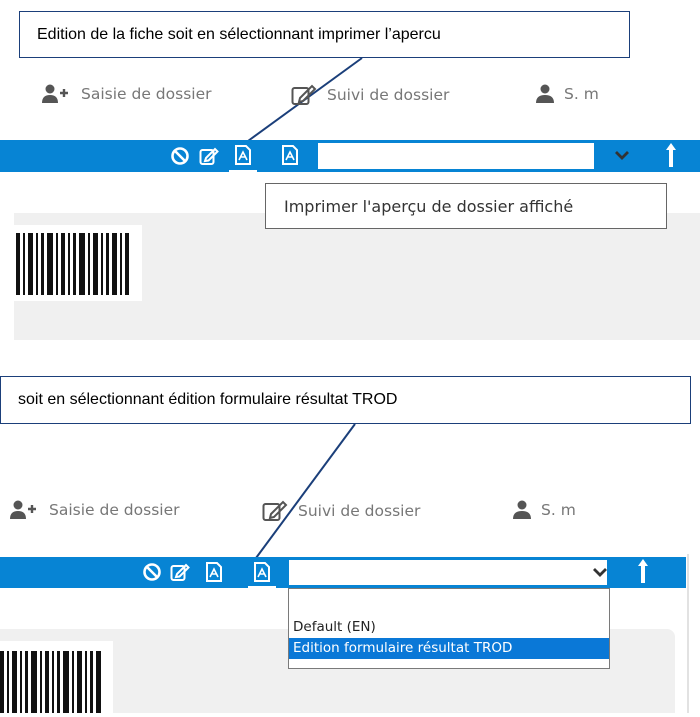 The height and width of the screenshot is (717, 700). I want to click on tooltip-print-preview: Imprimer l'aperçu de dossier affiché, so click(466, 206).